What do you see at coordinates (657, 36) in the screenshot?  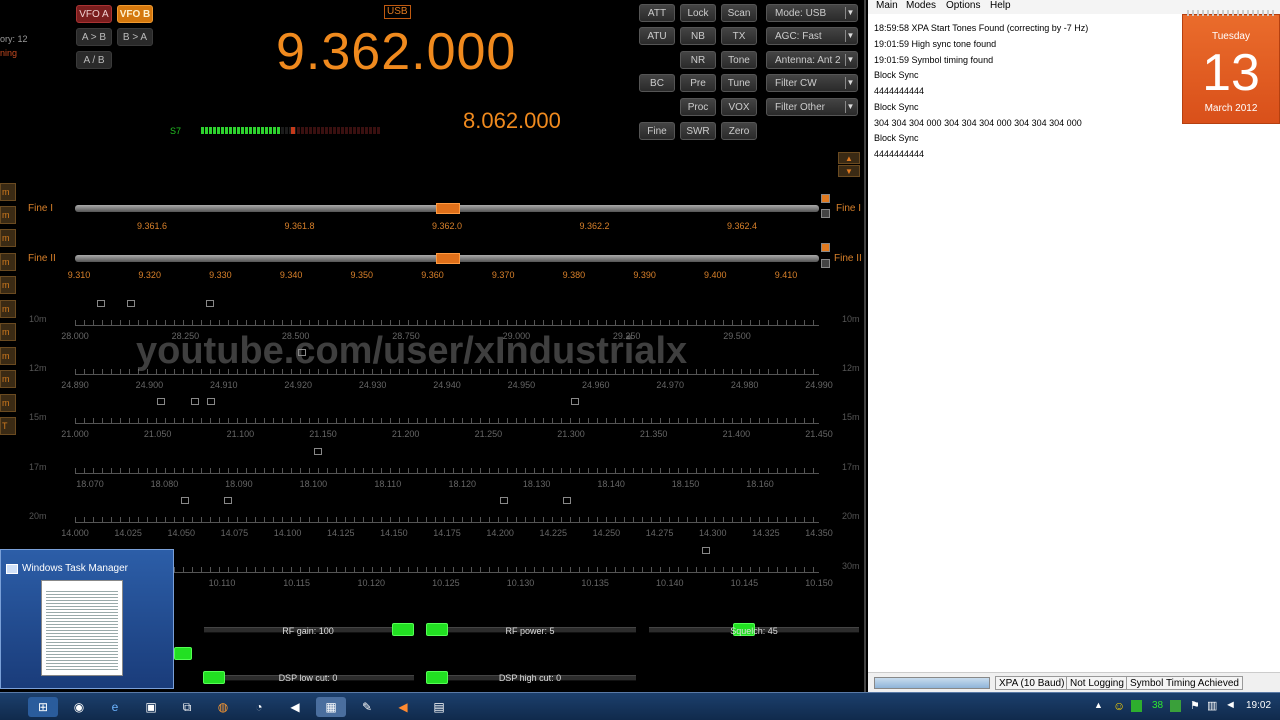 I see `atu-button: ATU` at bounding box center [657, 36].